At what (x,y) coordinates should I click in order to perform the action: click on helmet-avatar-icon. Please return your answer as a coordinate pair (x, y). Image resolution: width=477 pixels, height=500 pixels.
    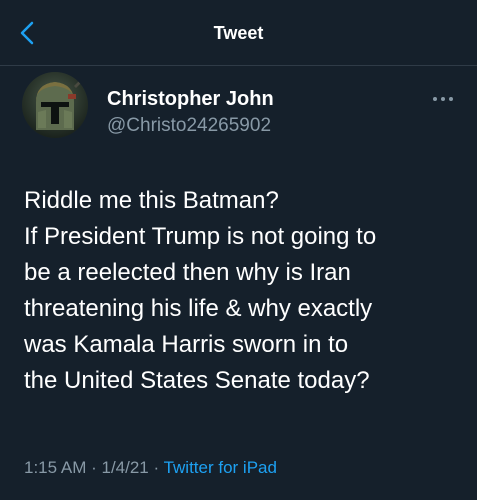
    Looking at the image, I should click on (55, 105).